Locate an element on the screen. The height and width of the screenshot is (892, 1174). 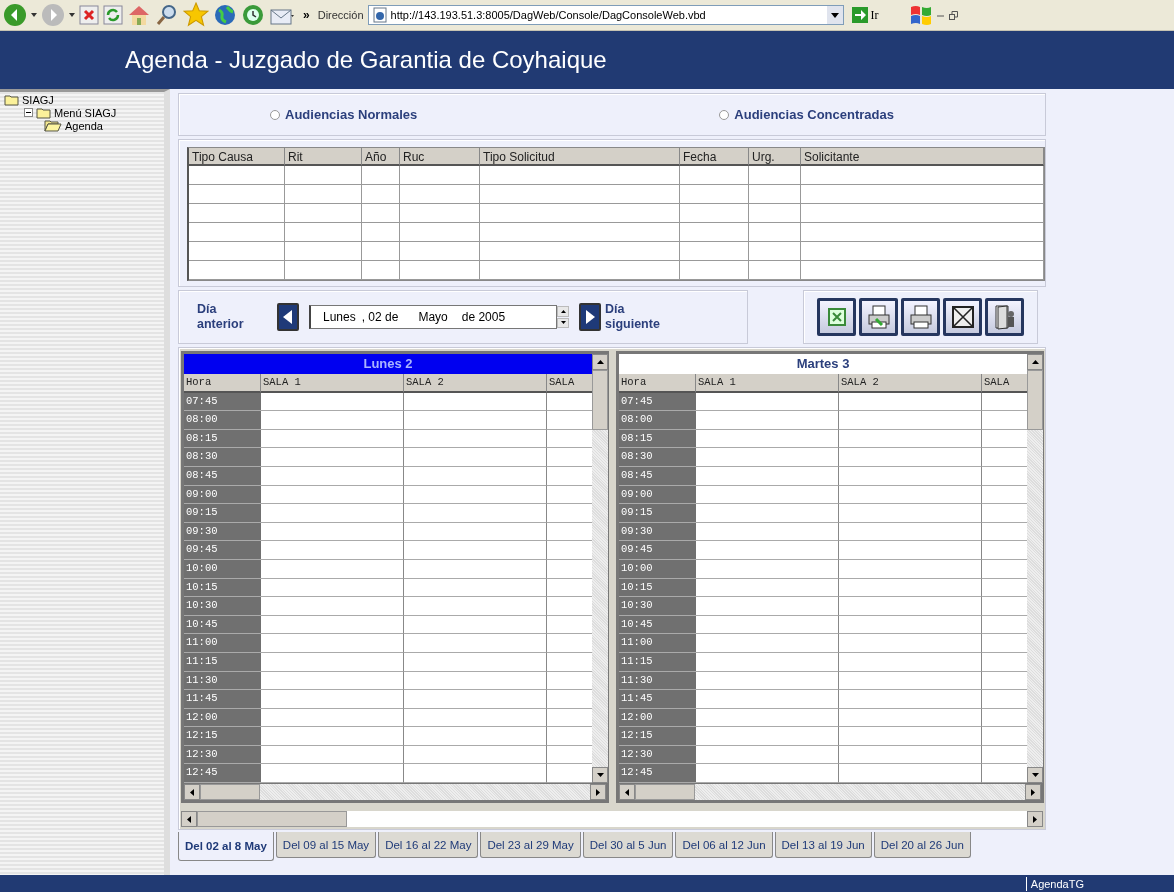
time-cell: 11:00 is located at coordinates (222, 643).